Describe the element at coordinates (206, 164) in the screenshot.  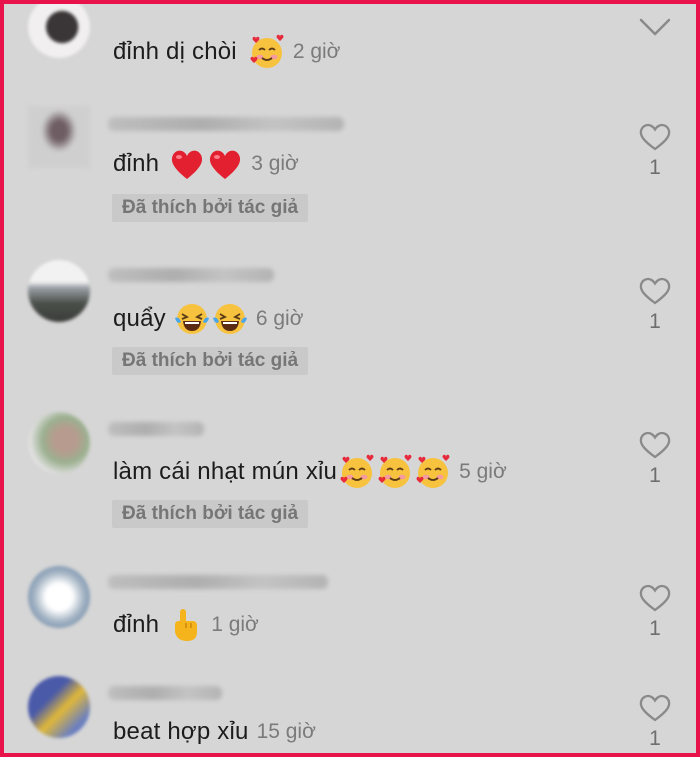
I see `comment-text-line: đỉnh 3 giờ` at that location.